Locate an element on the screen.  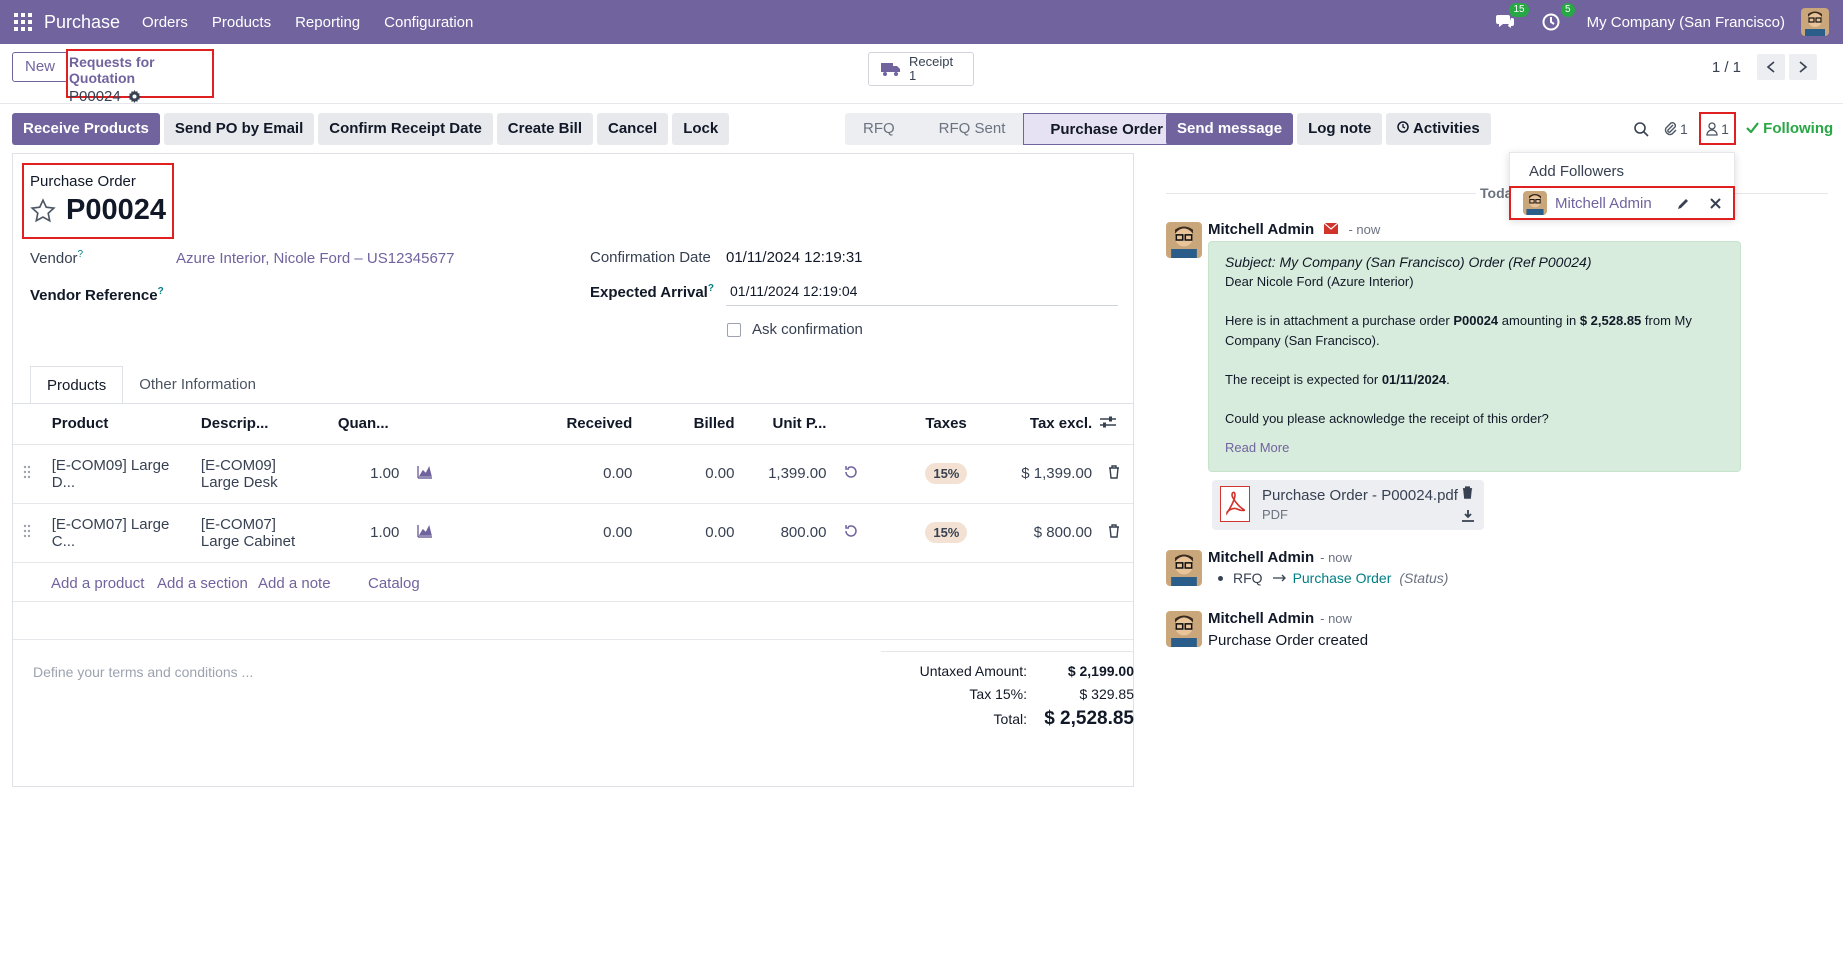
clock-icon is located at coordinates (1403, 127).